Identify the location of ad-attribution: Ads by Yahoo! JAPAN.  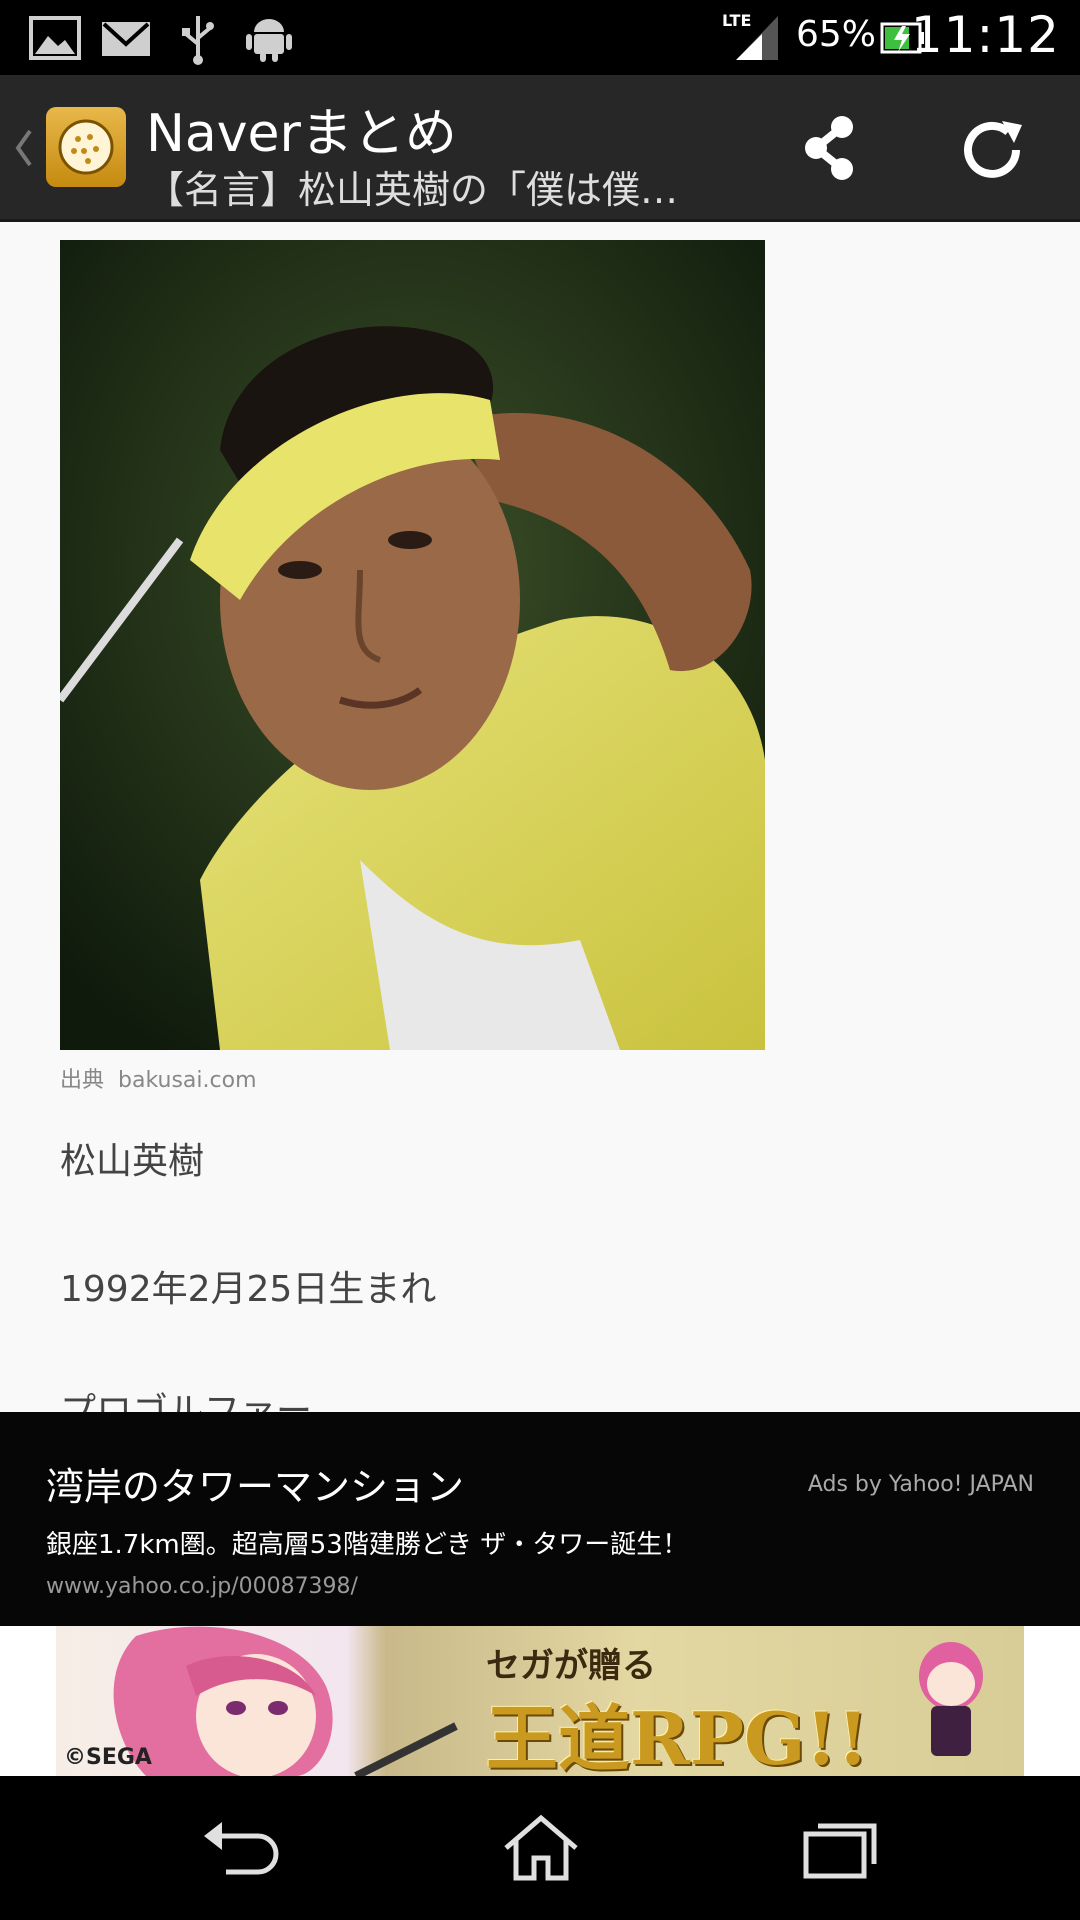
(921, 1484).